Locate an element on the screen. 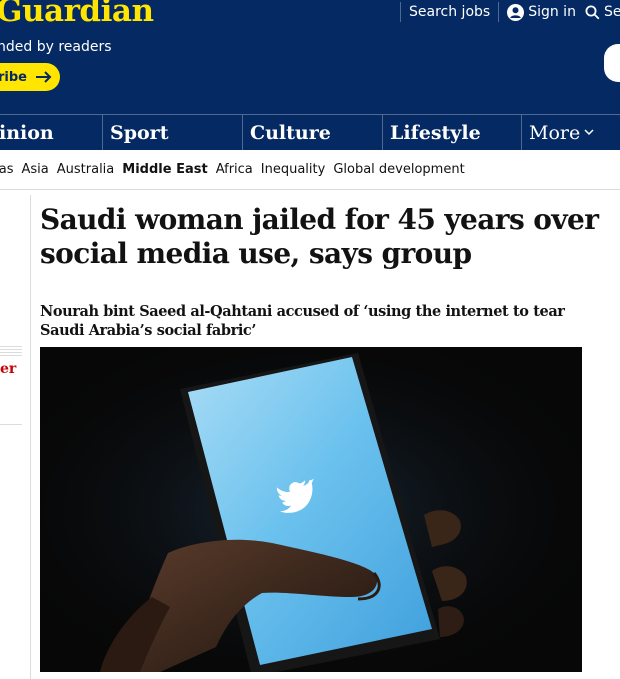 The image size is (620, 679). nav-opinion: inion is located at coordinates (27, 132).